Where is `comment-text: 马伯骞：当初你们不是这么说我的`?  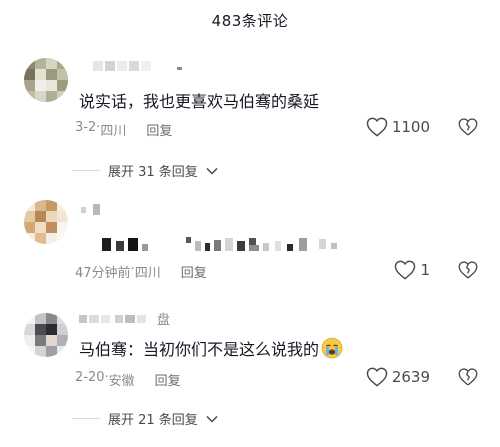
comment-text: 马伯骞：当初你们不是这么说我的 is located at coordinates (211, 348).